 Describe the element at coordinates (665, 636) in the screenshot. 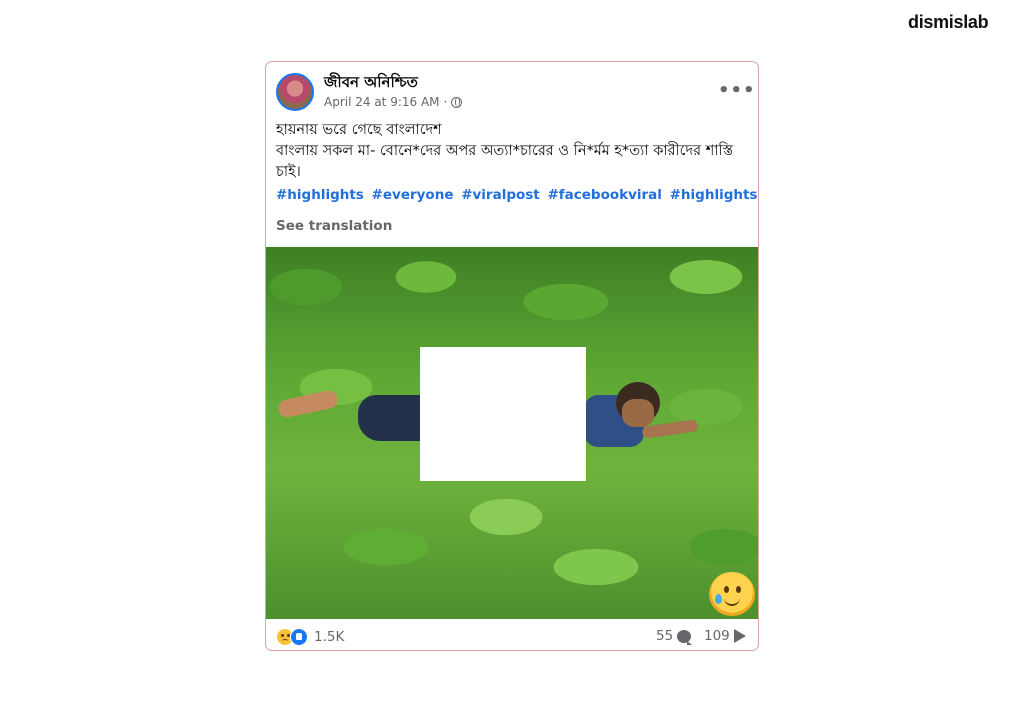

I see `comment-count: 55` at that location.